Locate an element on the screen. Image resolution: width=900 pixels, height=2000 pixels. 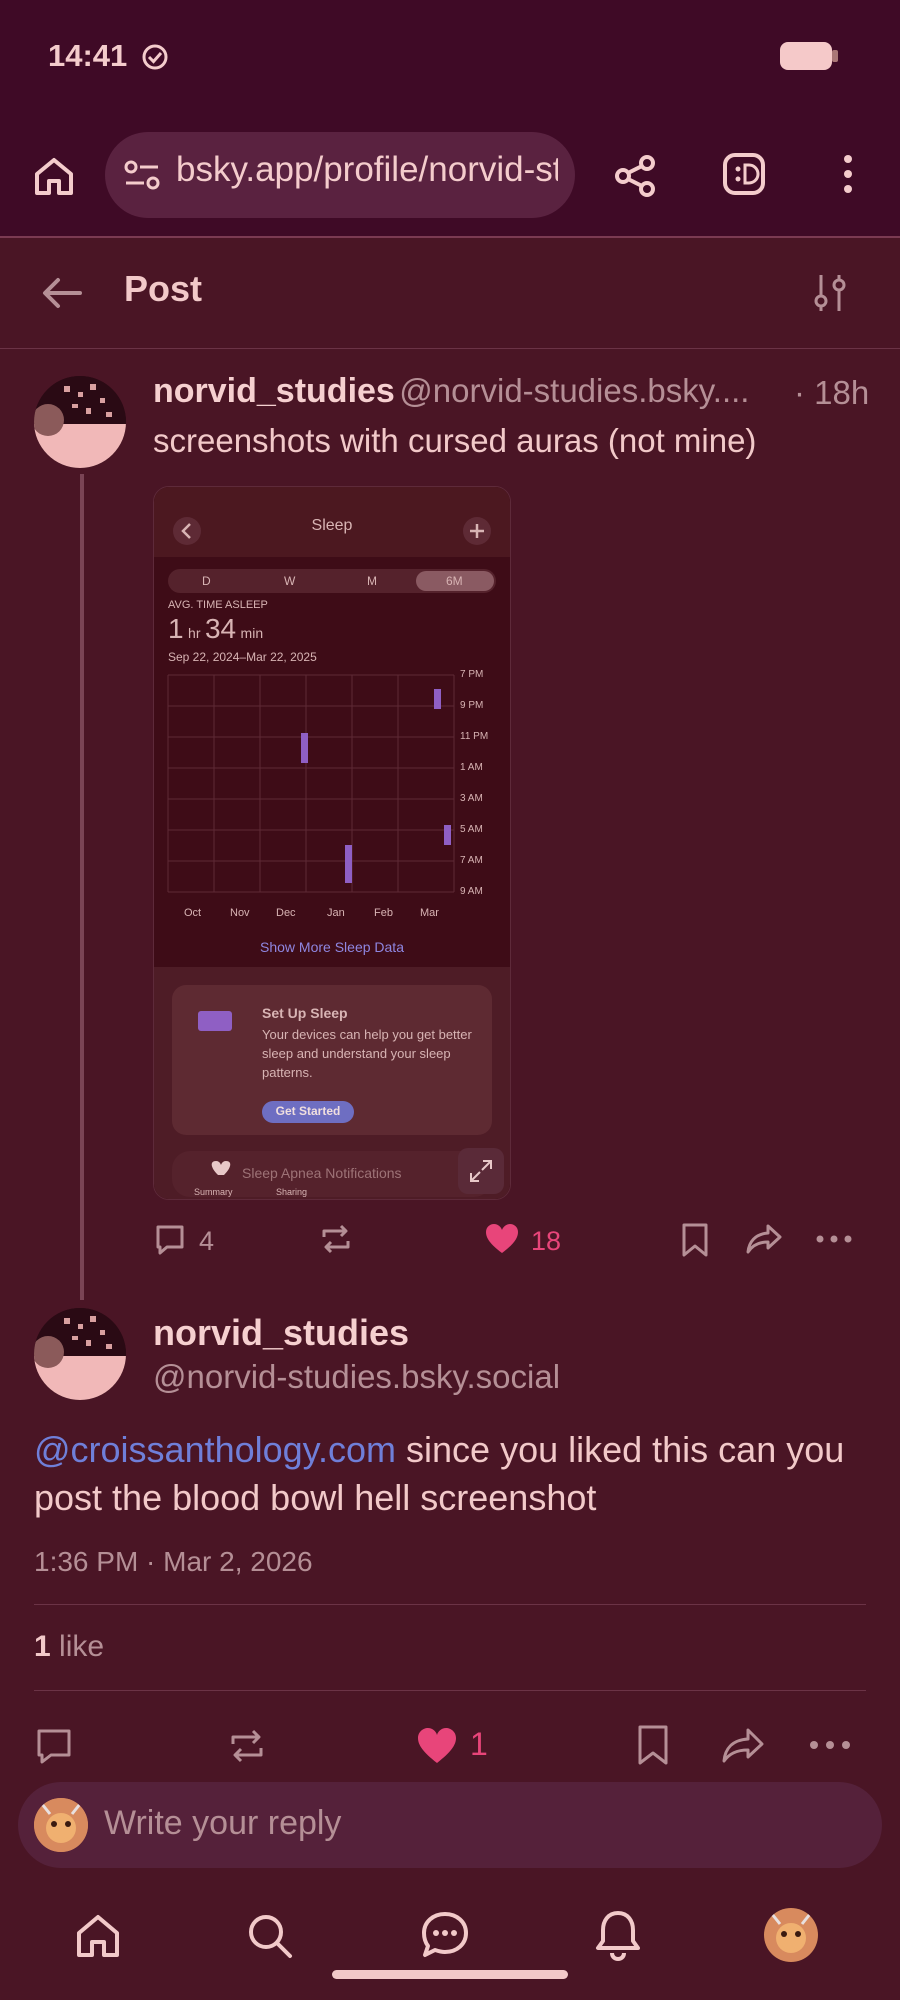
site-settings-icon is located at coordinates (142, 175).